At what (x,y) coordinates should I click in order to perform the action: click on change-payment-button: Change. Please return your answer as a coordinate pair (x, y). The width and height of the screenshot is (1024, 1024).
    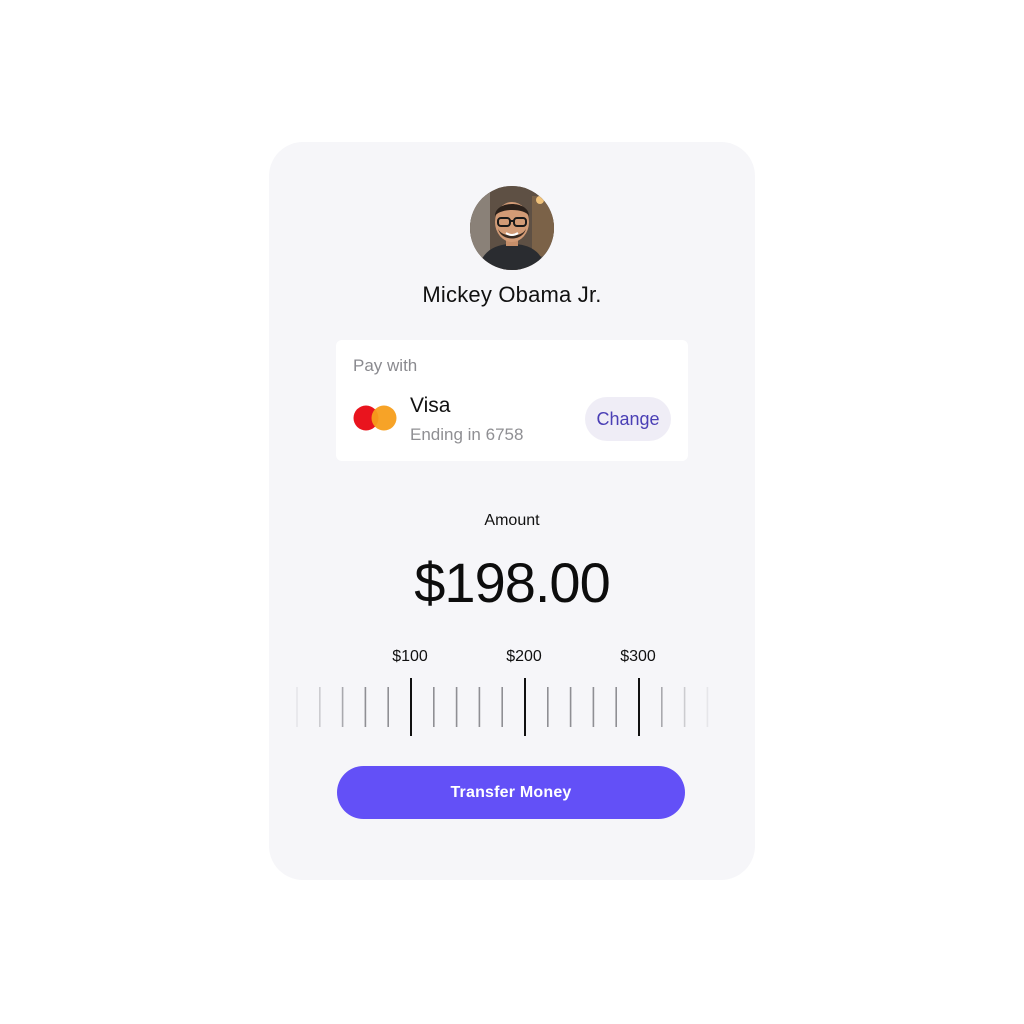
    Looking at the image, I should click on (628, 419).